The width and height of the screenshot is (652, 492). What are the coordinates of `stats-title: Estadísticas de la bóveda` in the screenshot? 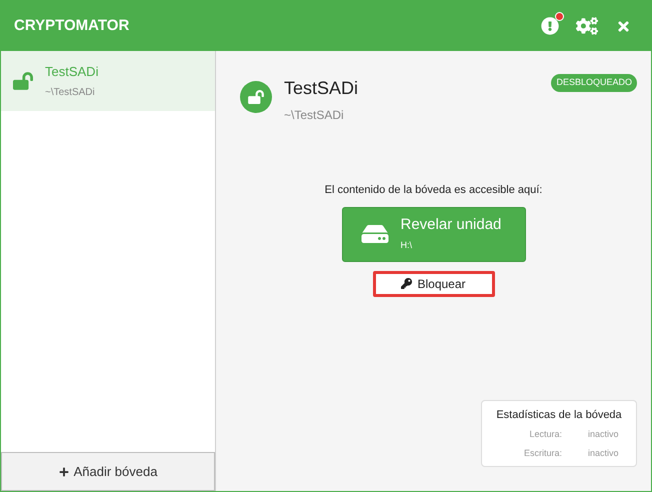 It's located at (559, 415).